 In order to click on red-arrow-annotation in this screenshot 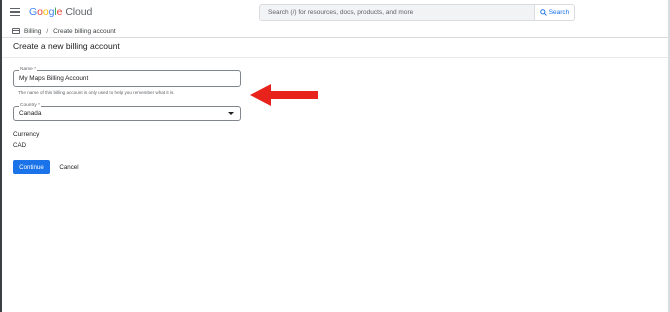, I will do `click(284, 95)`.